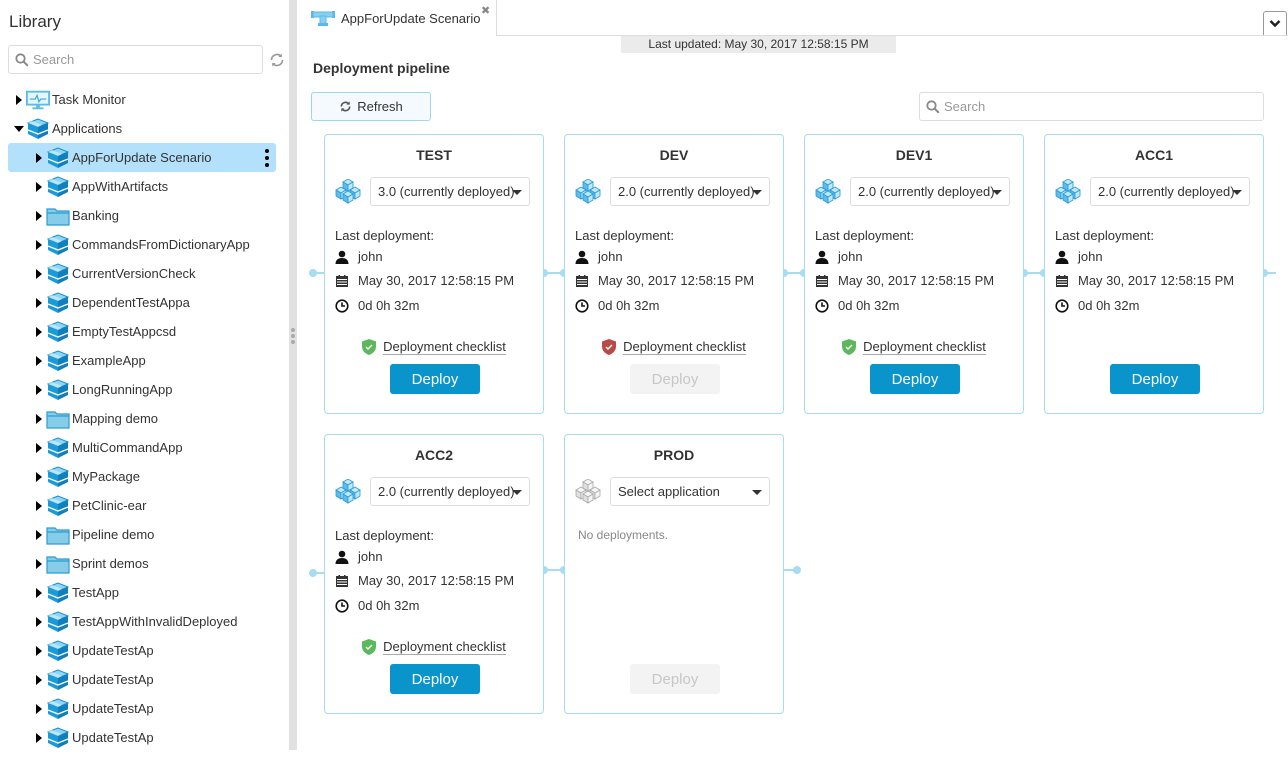 This screenshot has height=763, width=1288. What do you see at coordinates (933, 106) in the screenshot?
I see `search-icon` at bounding box center [933, 106].